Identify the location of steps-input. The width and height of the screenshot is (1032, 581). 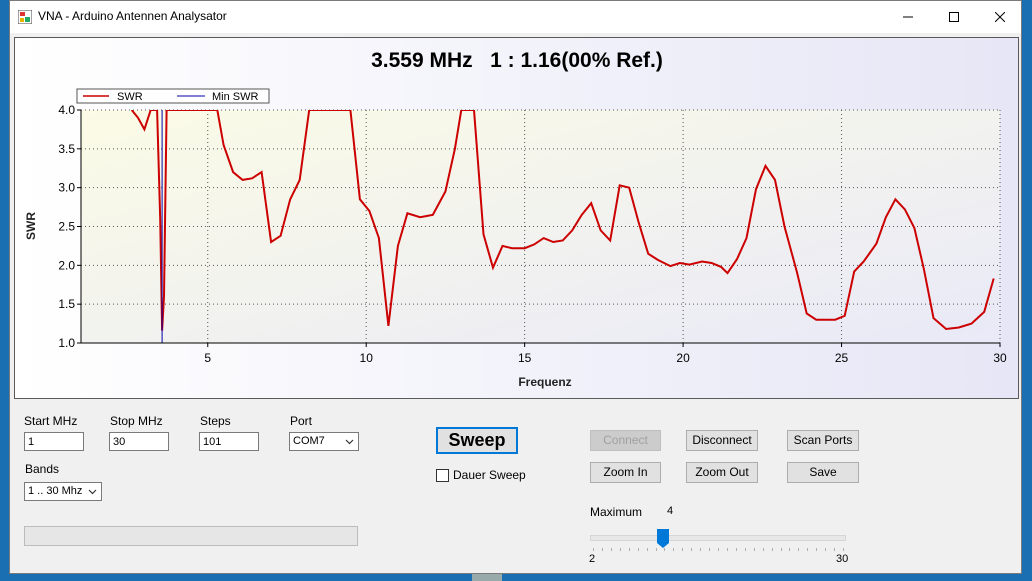
(229, 441).